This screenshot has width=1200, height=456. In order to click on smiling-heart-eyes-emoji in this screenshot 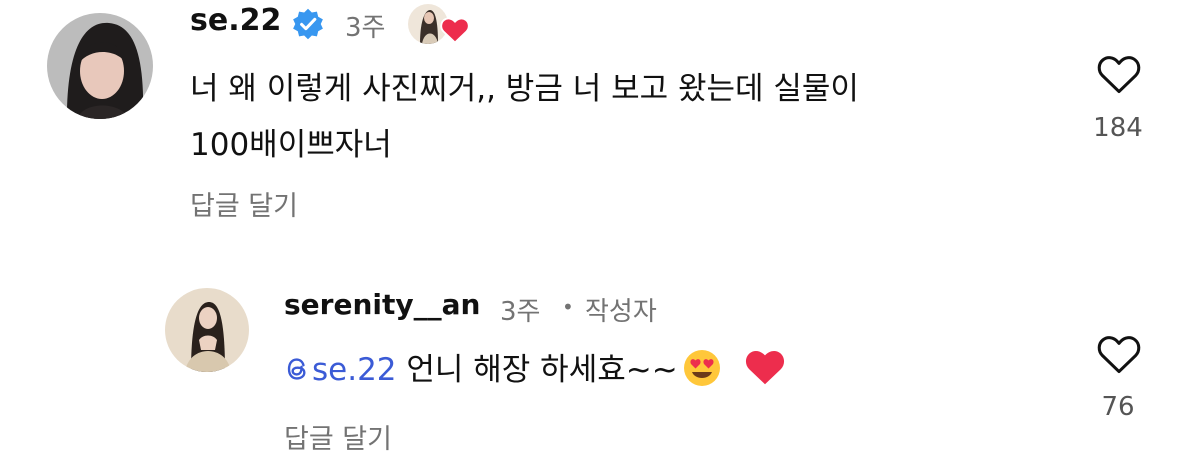, I will do `click(702, 368)`.